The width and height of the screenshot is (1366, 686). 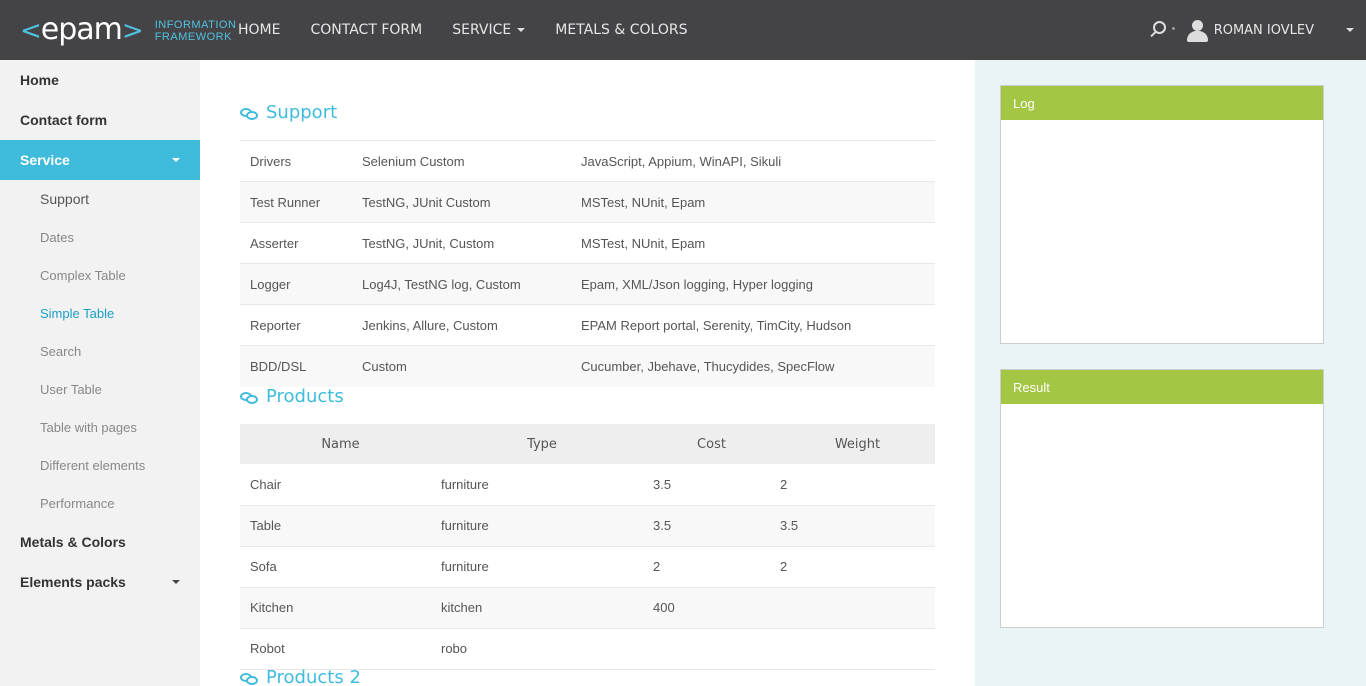 I want to click on support-cell: TestNG, JUnit Custom, so click(x=426, y=202).